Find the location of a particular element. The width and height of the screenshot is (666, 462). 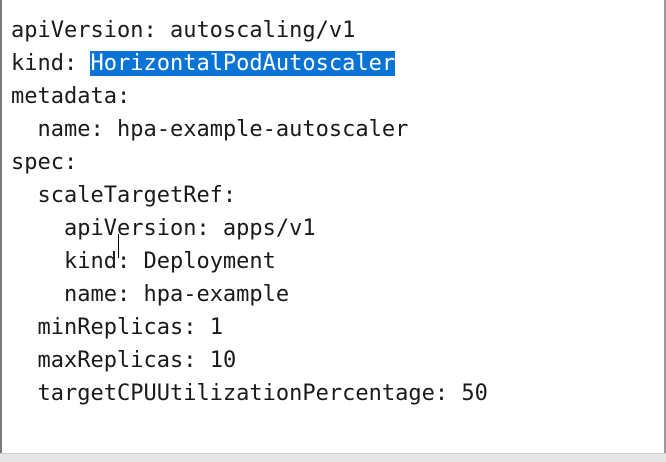

yaml-value: 50 is located at coordinates (468, 393).